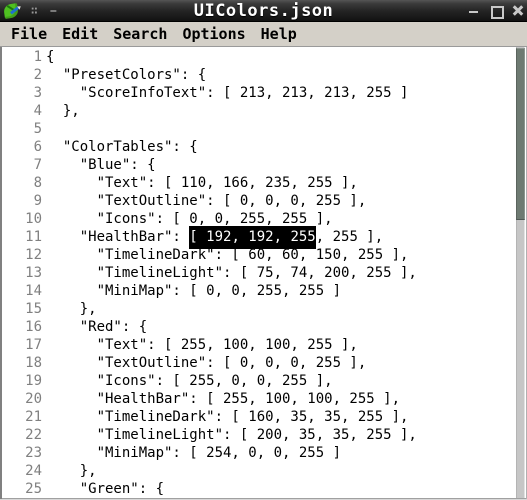 This screenshot has width=527, height=500. What do you see at coordinates (33, 381) in the screenshot?
I see `line-number: 19` at bounding box center [33, 381].